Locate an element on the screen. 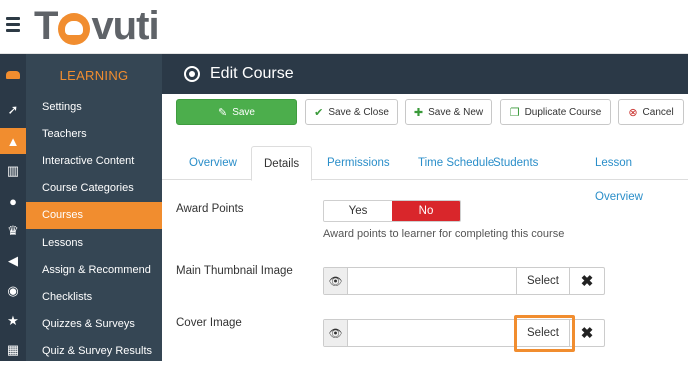  cancel-button: ⊗ Cancel is located at coordinates (651, 112).